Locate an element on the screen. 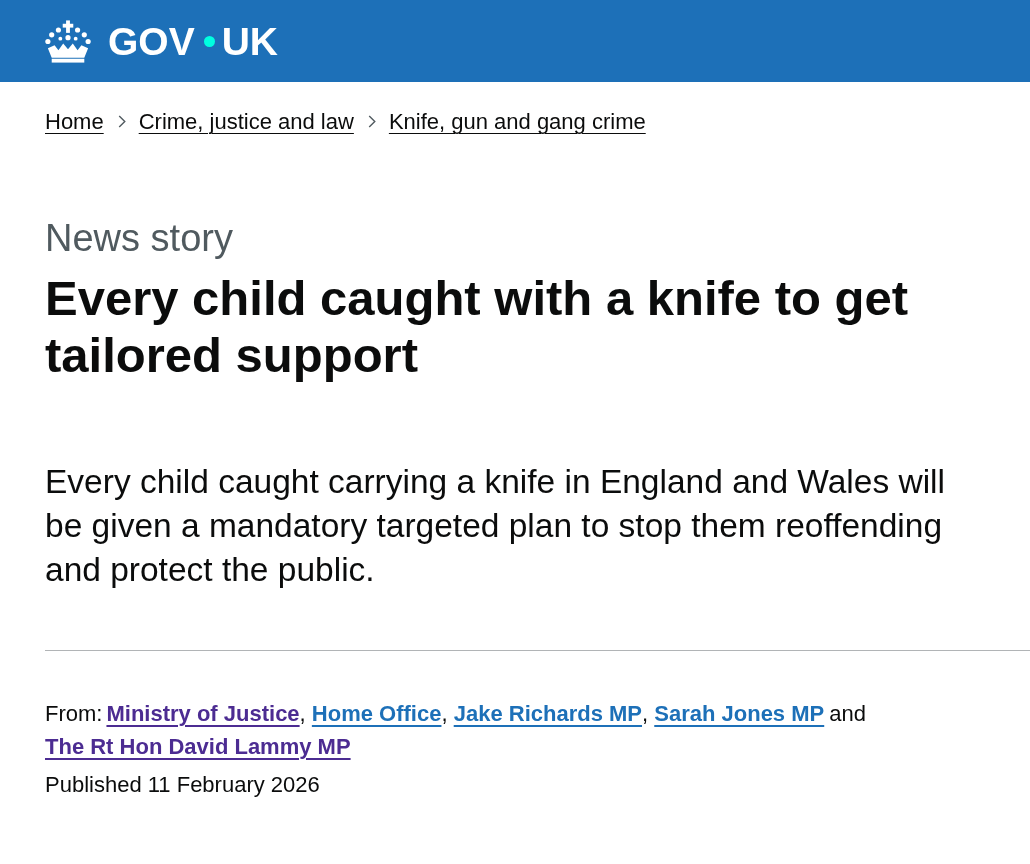 Image resolution: width=1030 pixels, height=864 pixels. organisation-link: Ministry of Justice is located at coordinates (203, 713).